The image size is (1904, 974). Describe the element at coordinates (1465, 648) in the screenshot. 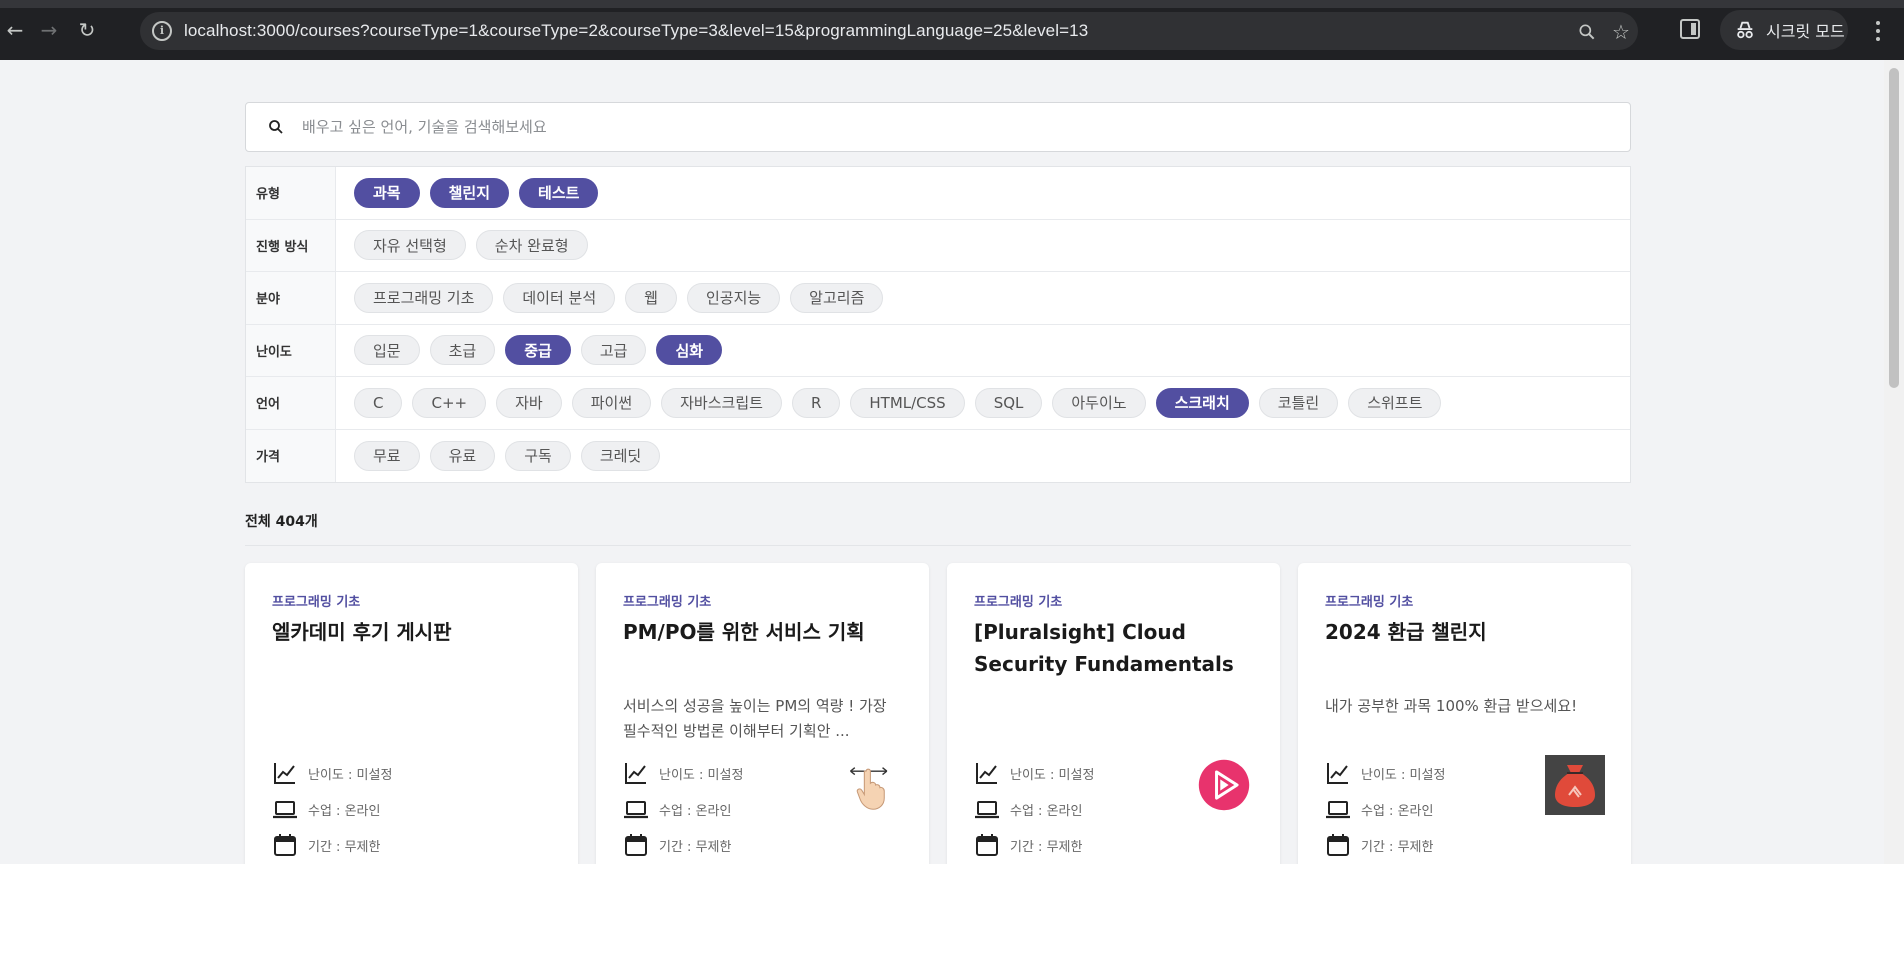

I see `course-title: 2024 환급 챌린지` at that location.